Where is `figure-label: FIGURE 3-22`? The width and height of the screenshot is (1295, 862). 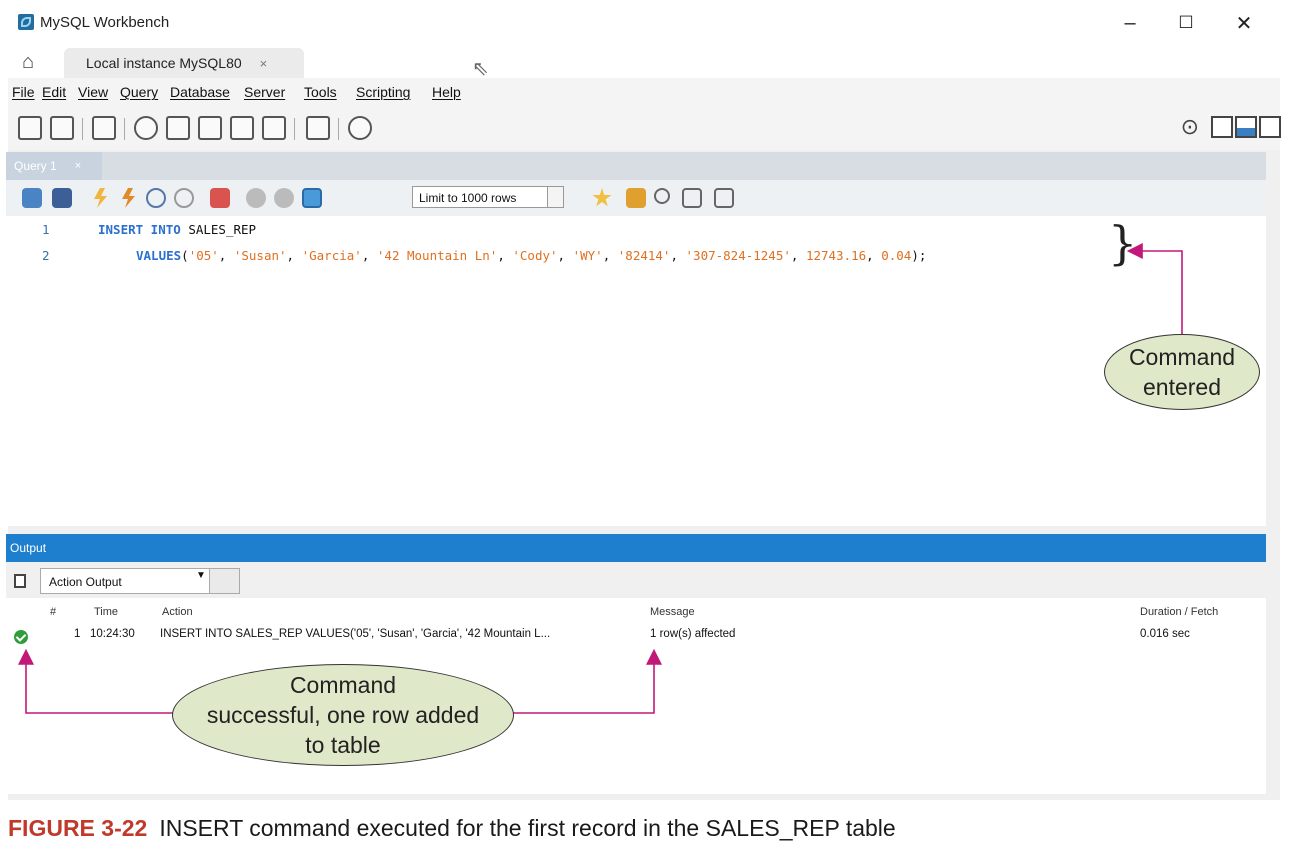
figure-label: FIGURE 3-22 is located at coordinates (78, 828).